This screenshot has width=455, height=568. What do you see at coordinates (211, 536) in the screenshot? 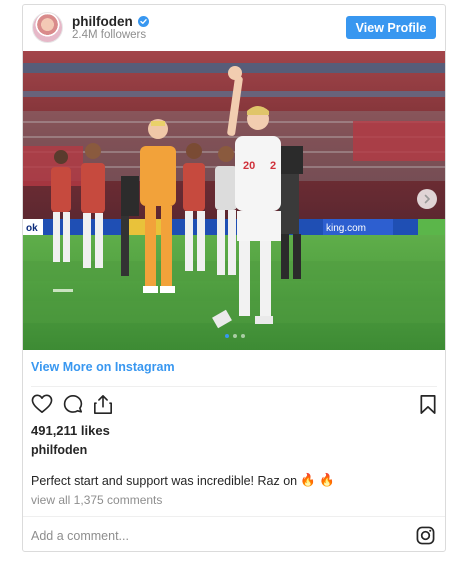
I see `comment-input` at bounding box center [211, 536].